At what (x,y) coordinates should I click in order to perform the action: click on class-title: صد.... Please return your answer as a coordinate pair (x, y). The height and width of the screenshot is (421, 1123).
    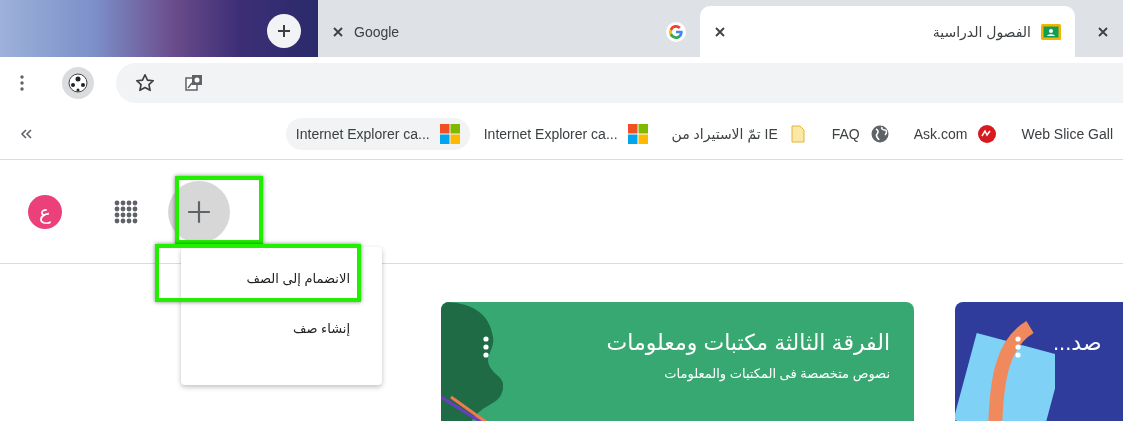
    Looking at the image, I should click on (1077, 343).